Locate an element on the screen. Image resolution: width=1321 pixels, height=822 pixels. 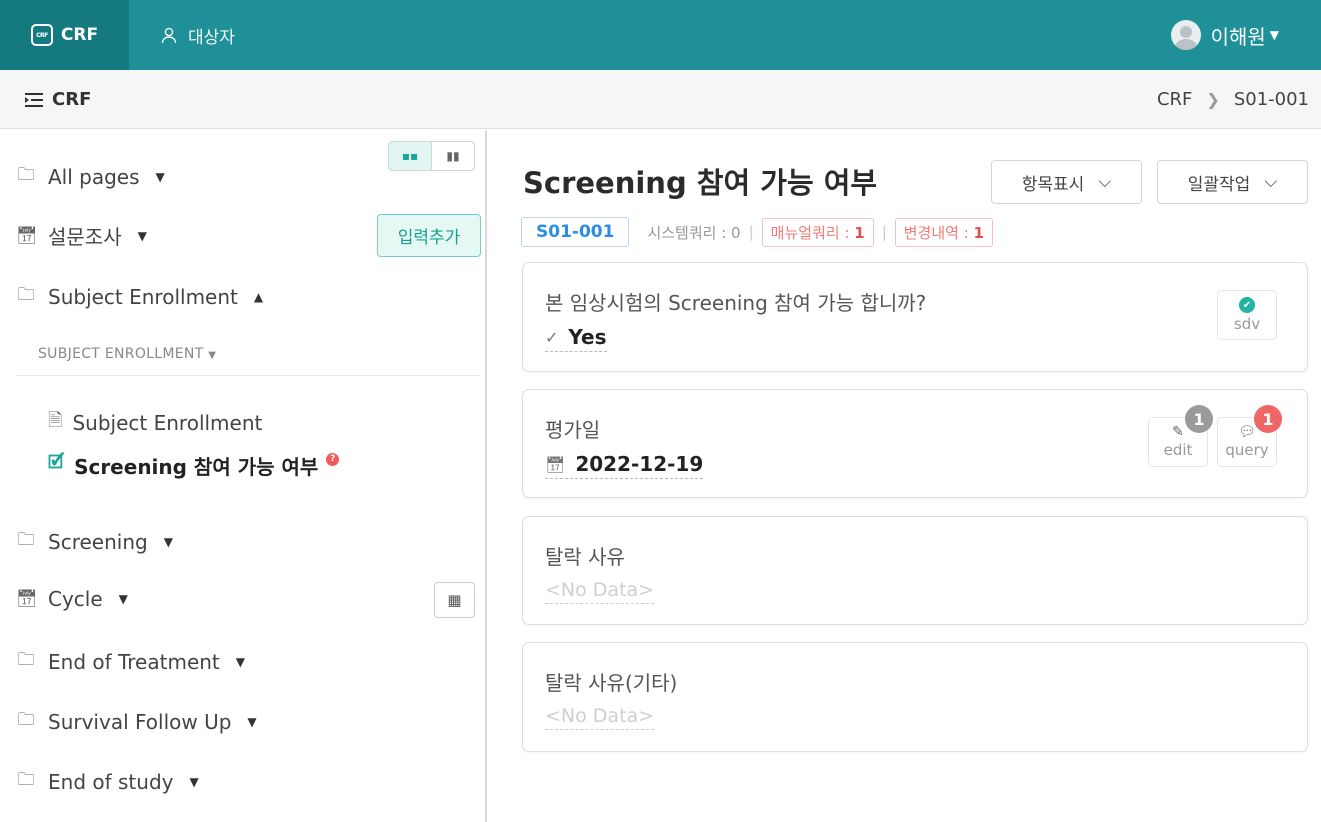
bar-chart-icon: ▮▮ is located at coordinates (453, 156).